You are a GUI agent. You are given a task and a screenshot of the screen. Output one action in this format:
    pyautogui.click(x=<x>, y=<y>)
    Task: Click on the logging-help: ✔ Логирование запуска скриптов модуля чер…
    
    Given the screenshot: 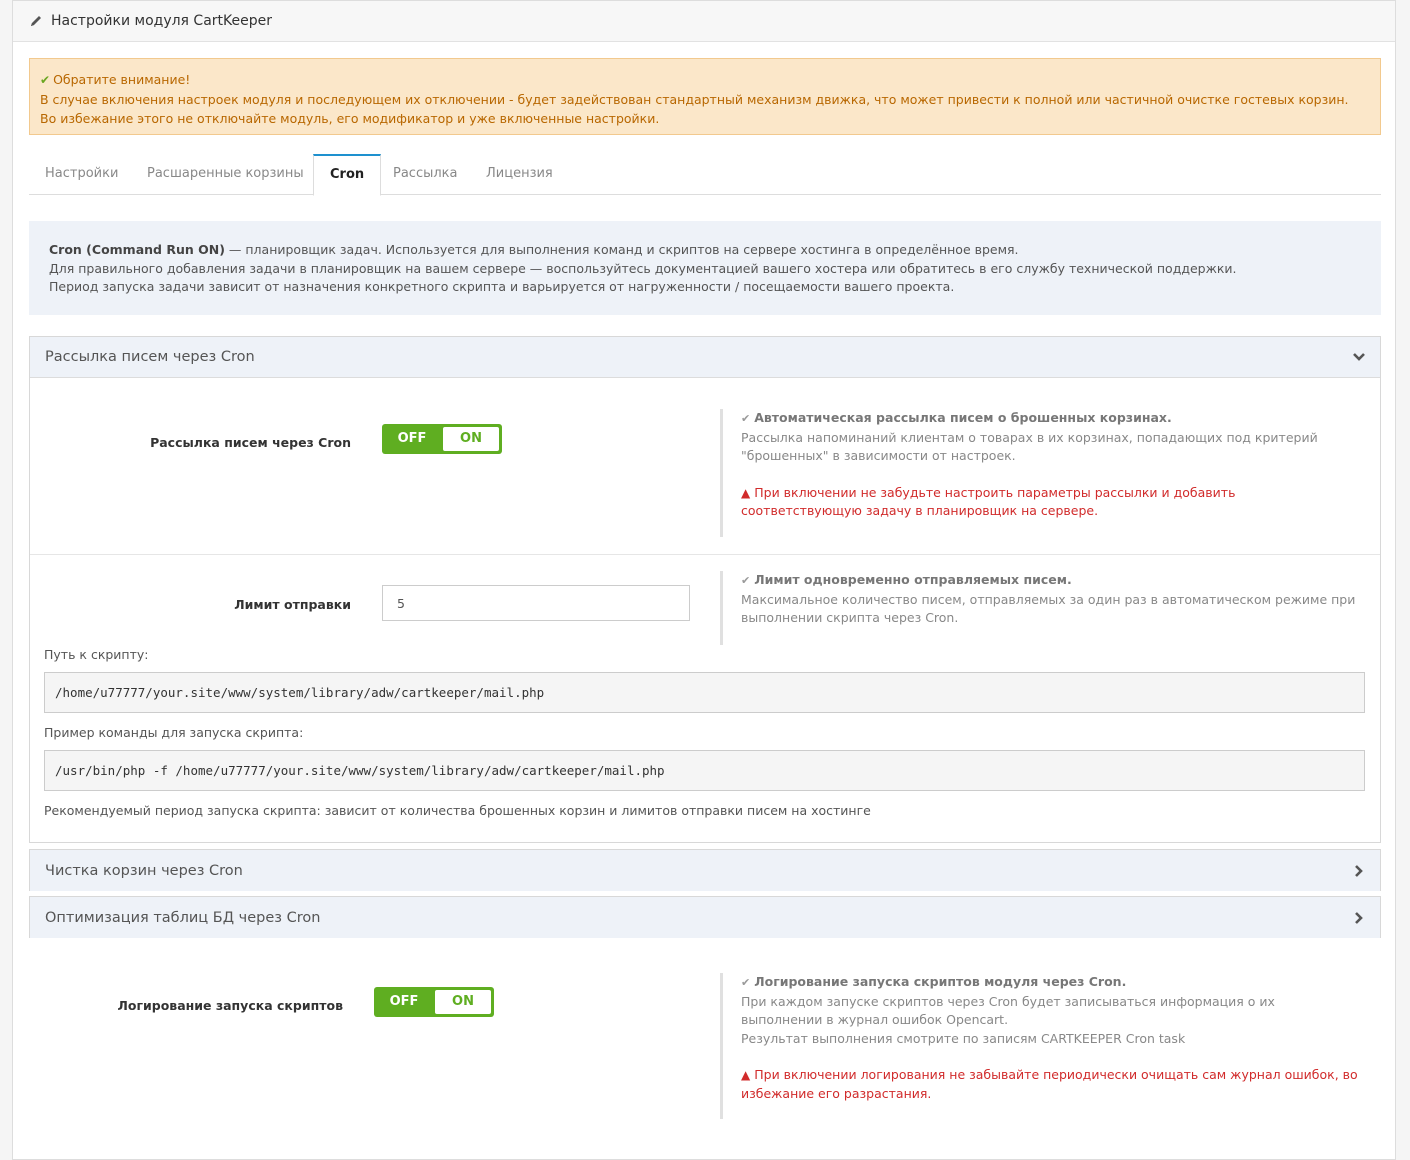 What is the action you would take?
    pyautogui.click(x=1040, y=1046)
    